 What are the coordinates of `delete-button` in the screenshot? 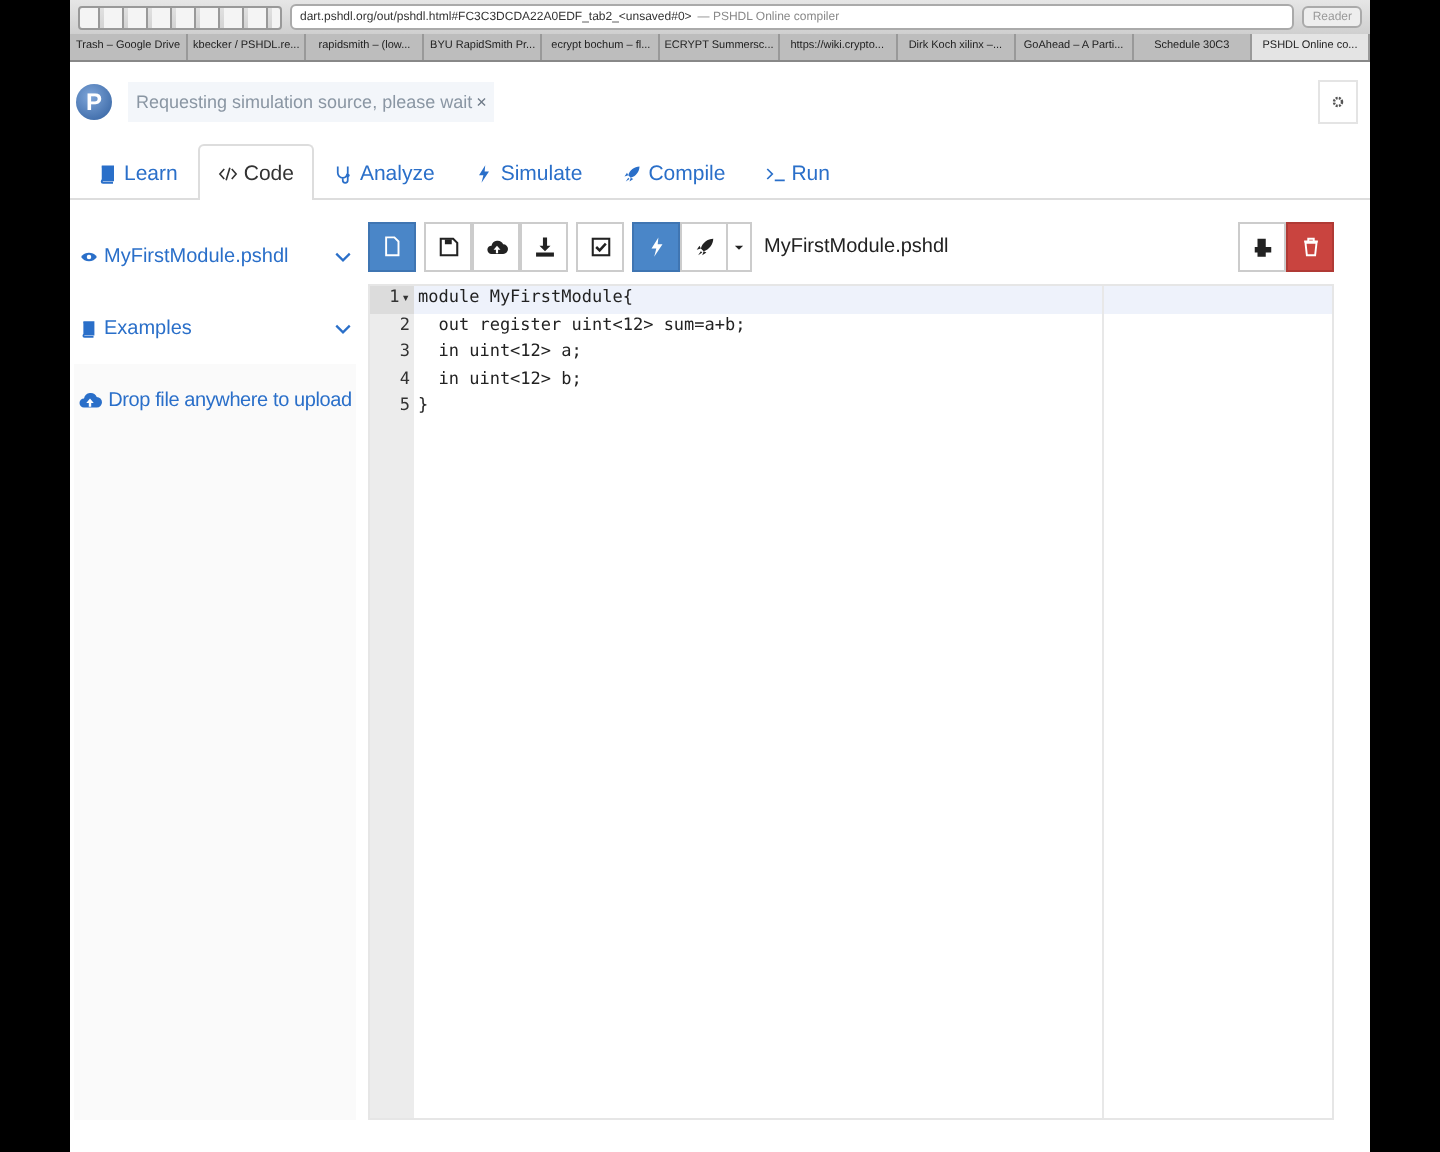 It's located at (1310, 246).